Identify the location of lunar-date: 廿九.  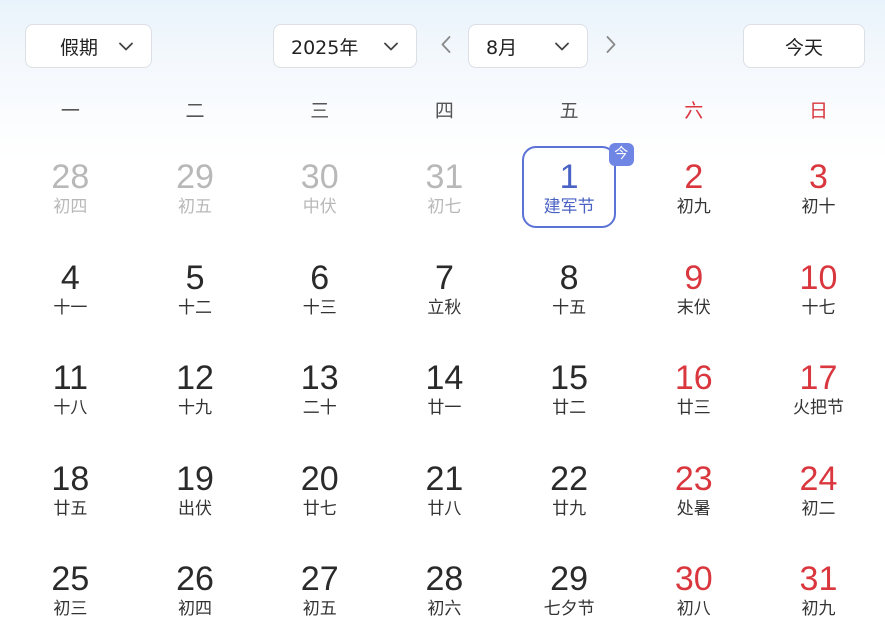
(569, 508).